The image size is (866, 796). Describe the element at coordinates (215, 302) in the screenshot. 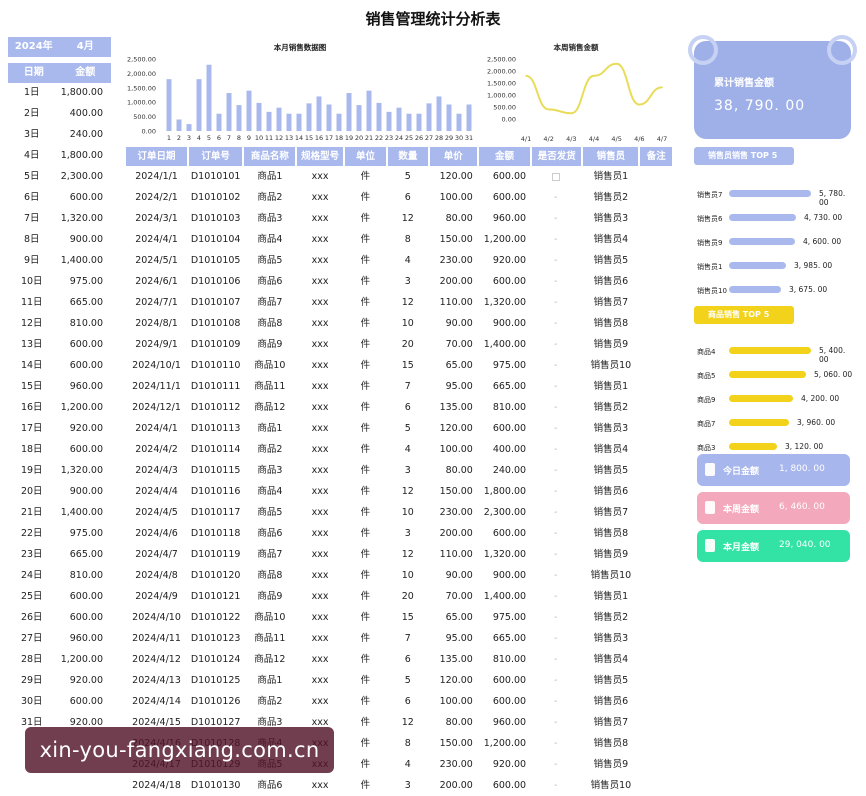

I see `table-cell: D1010107` at that location.